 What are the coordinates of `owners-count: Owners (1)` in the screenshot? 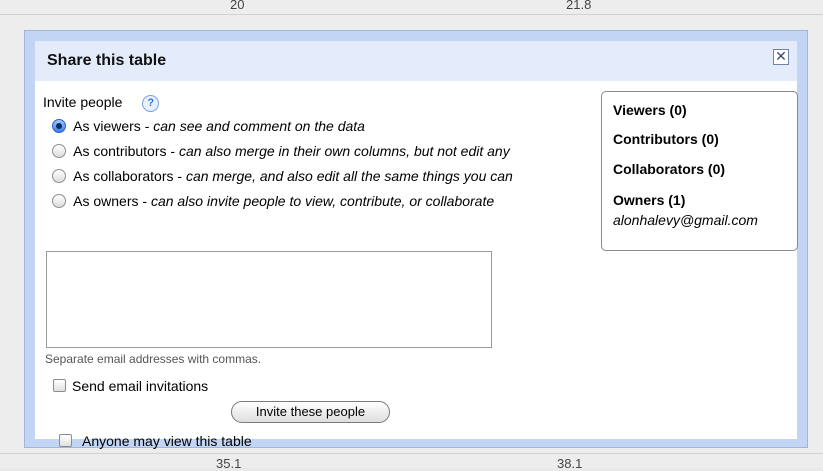 It's located at (649, 200).